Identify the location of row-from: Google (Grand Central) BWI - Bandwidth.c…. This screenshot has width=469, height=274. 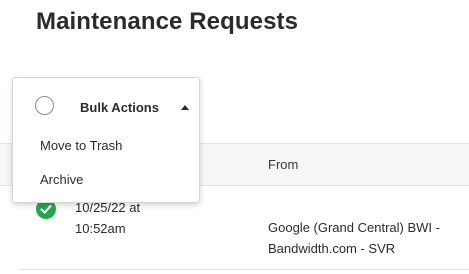
(368, 238).